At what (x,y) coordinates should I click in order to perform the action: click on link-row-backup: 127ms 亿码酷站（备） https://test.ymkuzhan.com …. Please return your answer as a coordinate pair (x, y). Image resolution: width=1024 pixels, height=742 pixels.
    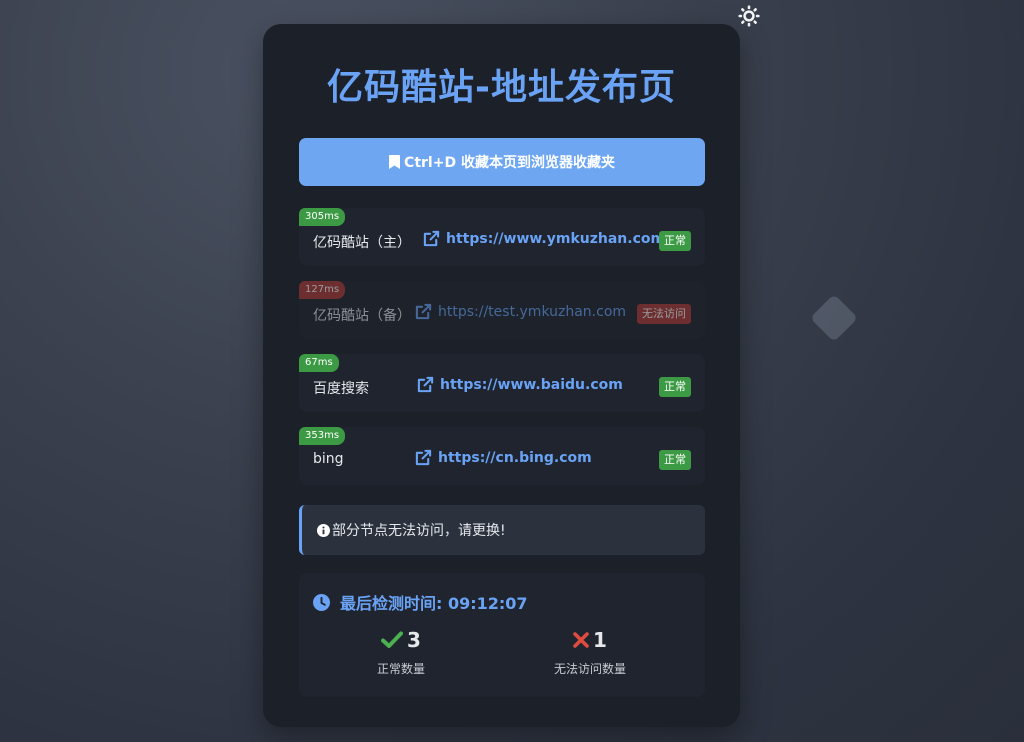
    Looking at the image, I should click on (502, 310).